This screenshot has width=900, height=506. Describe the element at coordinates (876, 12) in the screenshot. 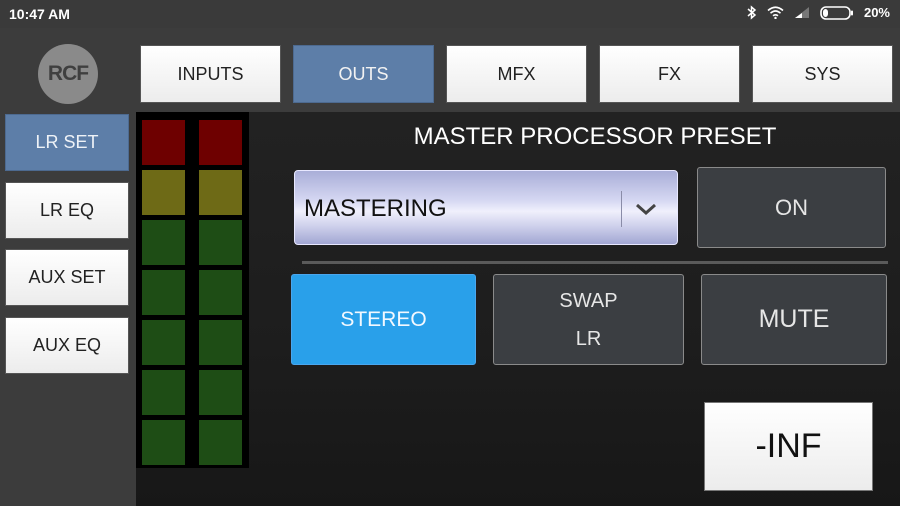

I see `battery-percent: 20%` at that location.